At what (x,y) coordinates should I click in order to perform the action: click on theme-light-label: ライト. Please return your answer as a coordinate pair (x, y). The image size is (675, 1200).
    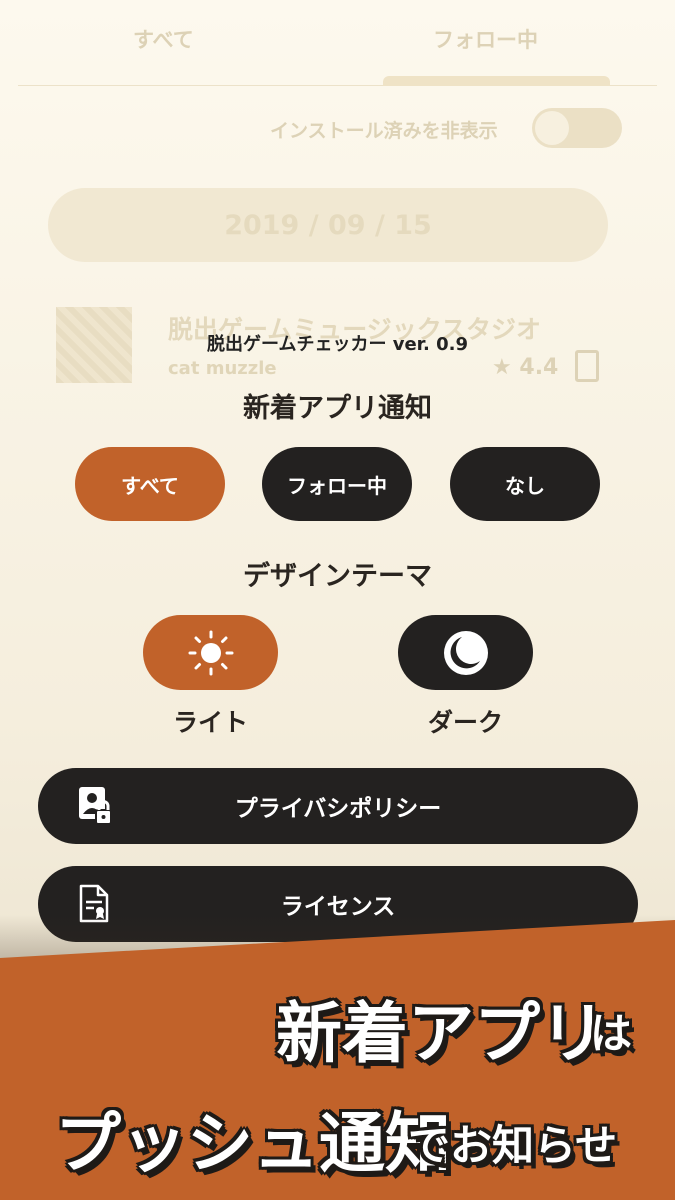
    Looking at the image, I should click on (210, 722).